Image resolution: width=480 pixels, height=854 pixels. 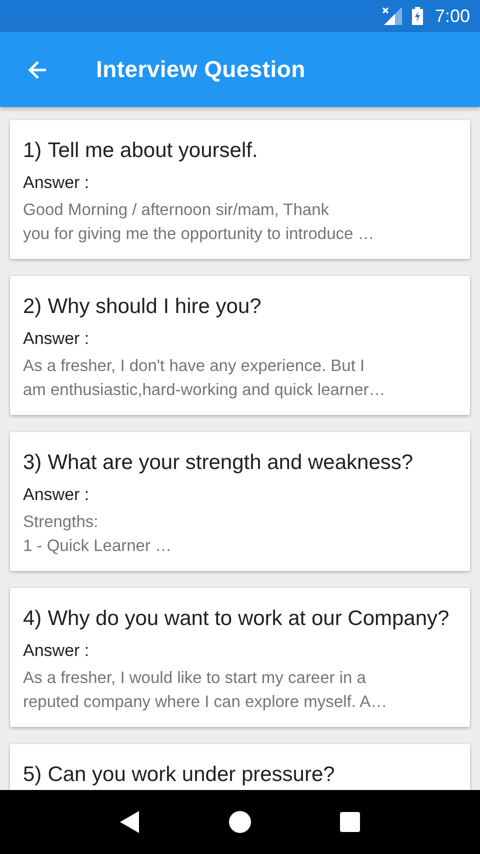 What do you see at coordinates (61, 522) in the screenshot?
I see `answer-text: Strengths:` at bounding box center [61, 522].